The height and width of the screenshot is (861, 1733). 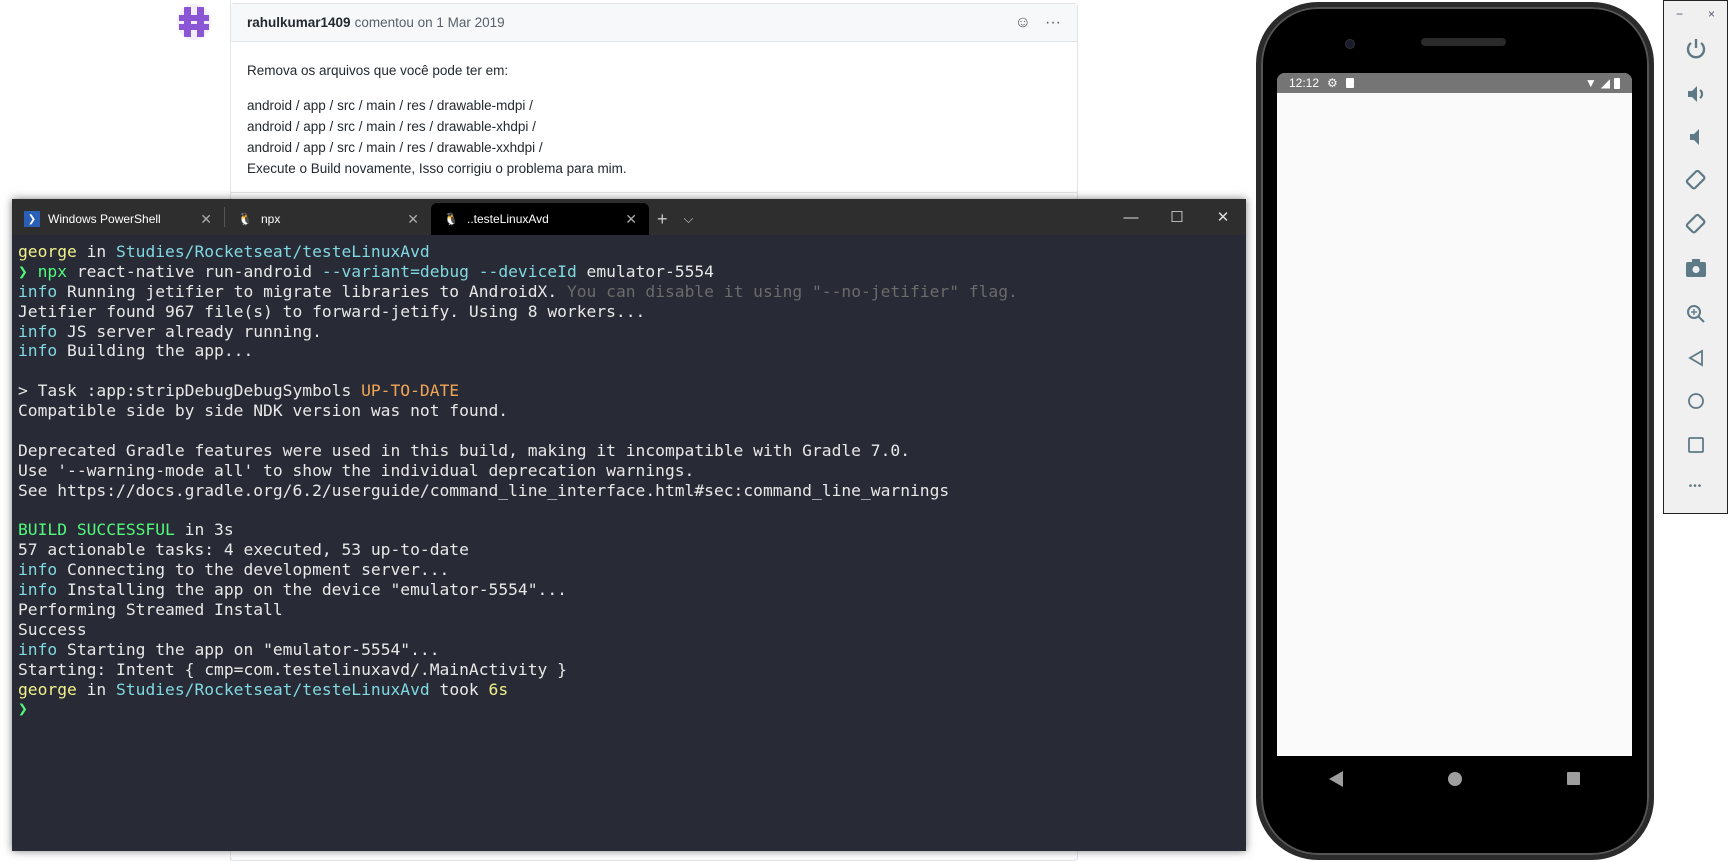 What do you see at coordinates (52, 271) in the screenshot?
I see `terminal-text: npx` at bounding box center [52, 271].